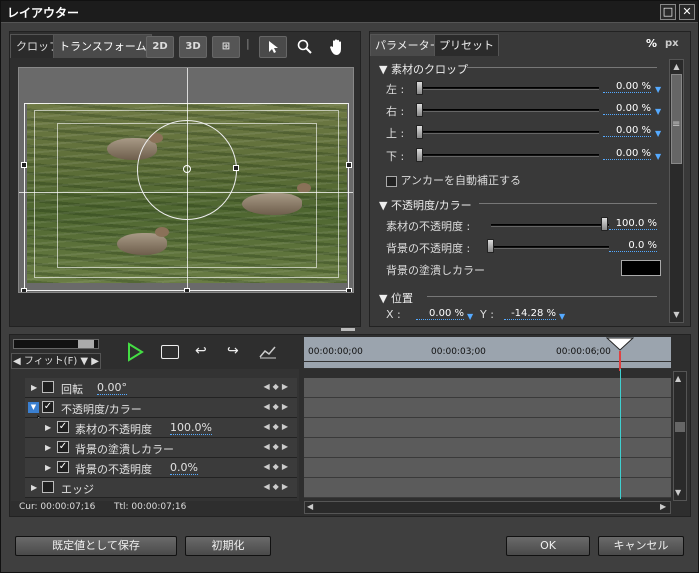 This screenshot has height=573, width=699. Describe the element at coordinates (348, 329) in the screenshot. I see `splitter-handle` at that location.